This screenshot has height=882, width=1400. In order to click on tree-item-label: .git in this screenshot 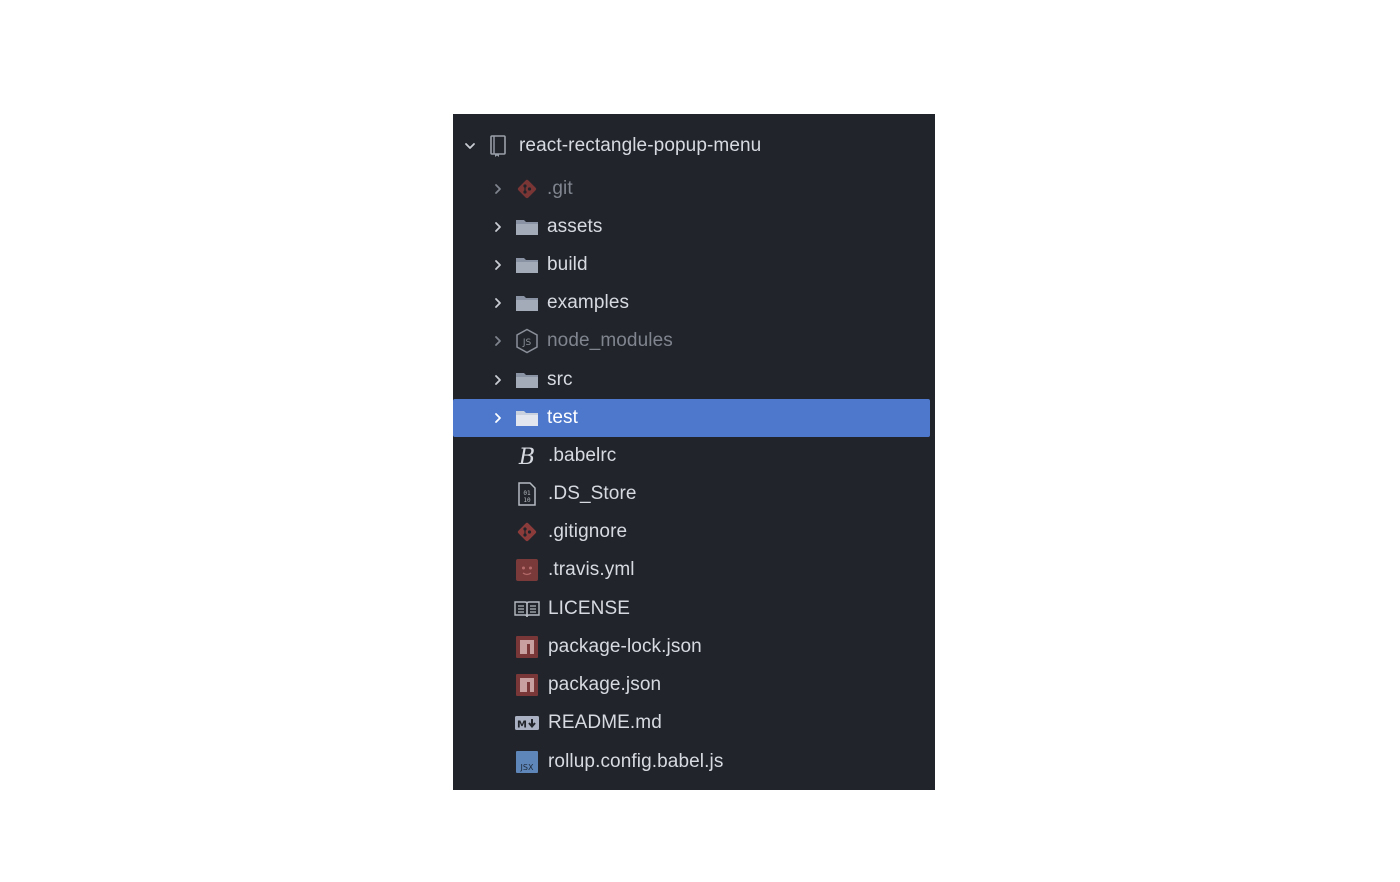, I will do `click(560, 188)`.